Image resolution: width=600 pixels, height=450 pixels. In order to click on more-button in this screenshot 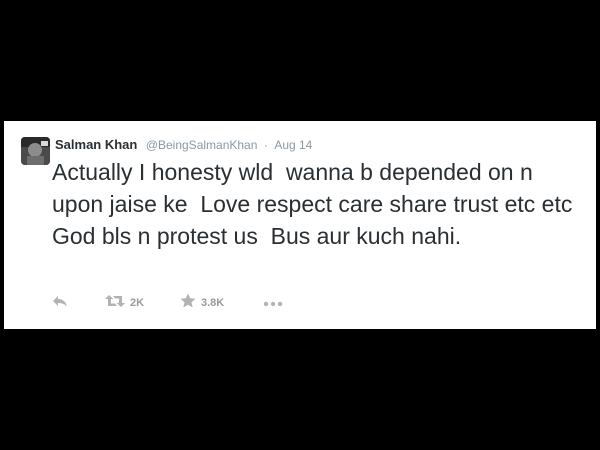, I will do `click(273, 303)`.